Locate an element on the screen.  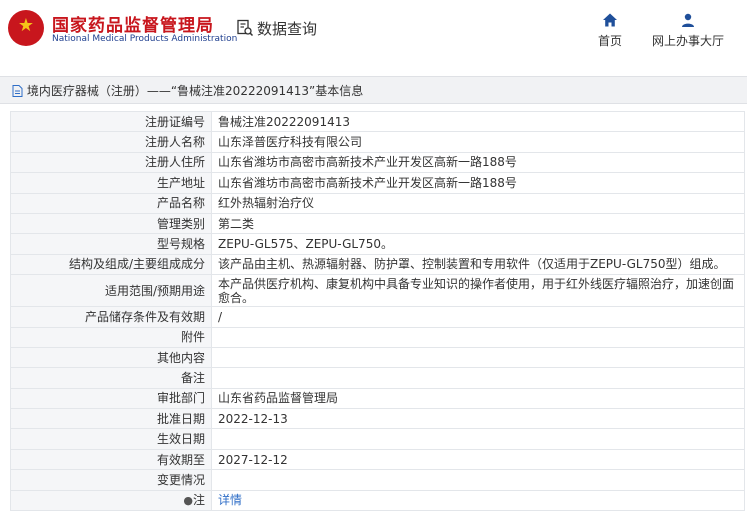
table-row: 产品储存条件及有效期 / is located at coordinates (377, 317).